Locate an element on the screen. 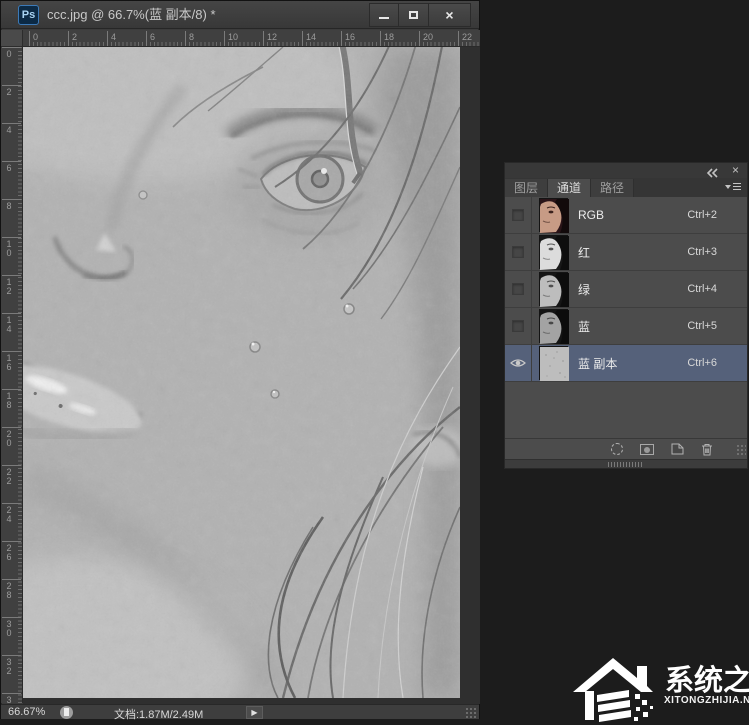 Image resolution: width=749 pixels, height=725 pixels. visibility-toggle-blue is located at coordinates (518, 326).